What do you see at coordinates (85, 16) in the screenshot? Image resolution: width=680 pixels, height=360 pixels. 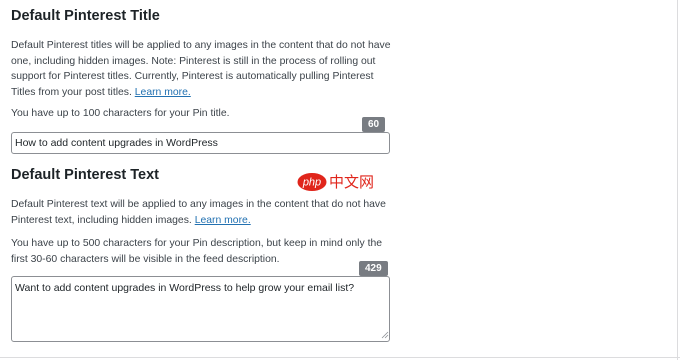 I see `pinterest-title-heading: Default Pinterest Title` at bounding box center [85, 16].